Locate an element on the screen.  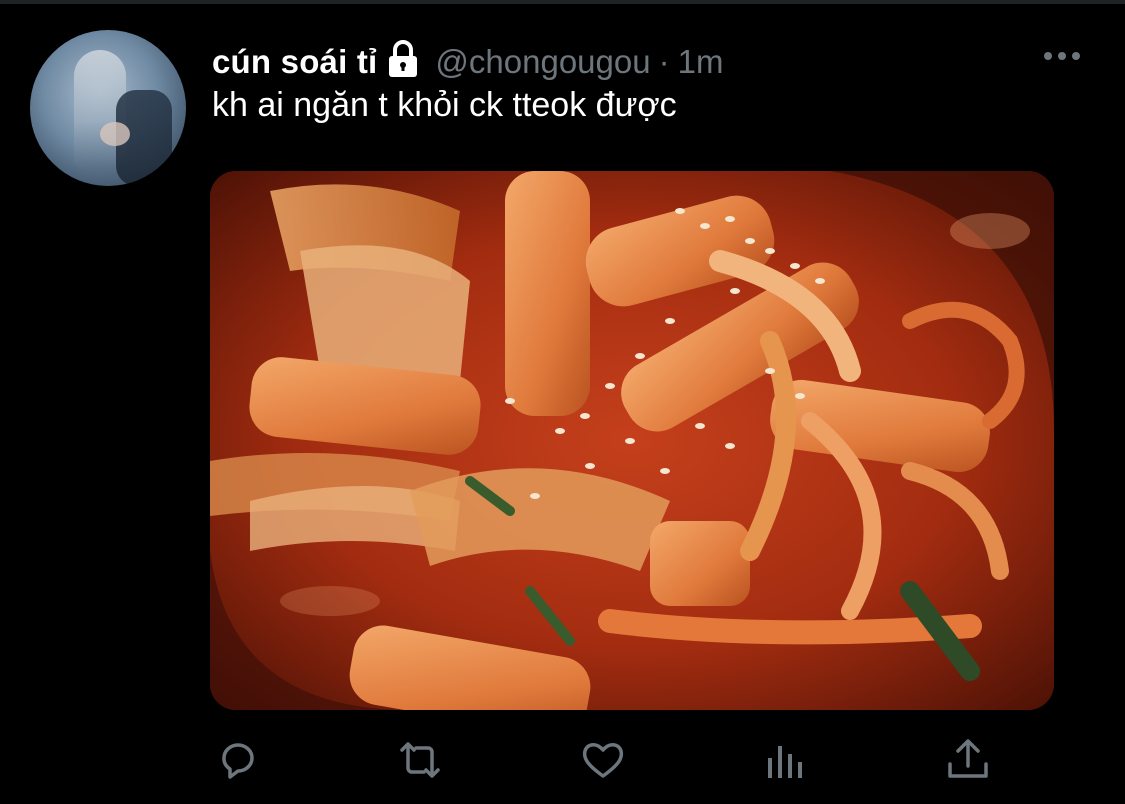
tweet-header: cún soái tỉ @chongougou · 1m is located at coordinates (467, 62).